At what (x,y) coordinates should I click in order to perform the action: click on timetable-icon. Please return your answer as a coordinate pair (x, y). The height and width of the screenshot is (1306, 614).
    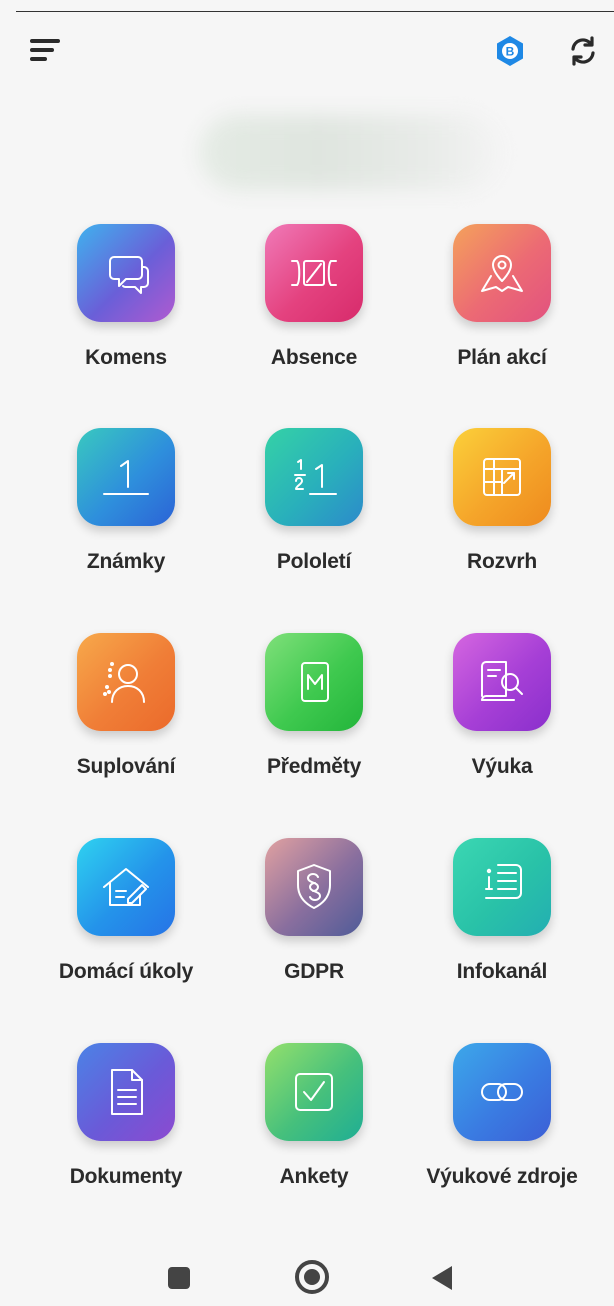
    Looking at the image, I should click on (502, 477).